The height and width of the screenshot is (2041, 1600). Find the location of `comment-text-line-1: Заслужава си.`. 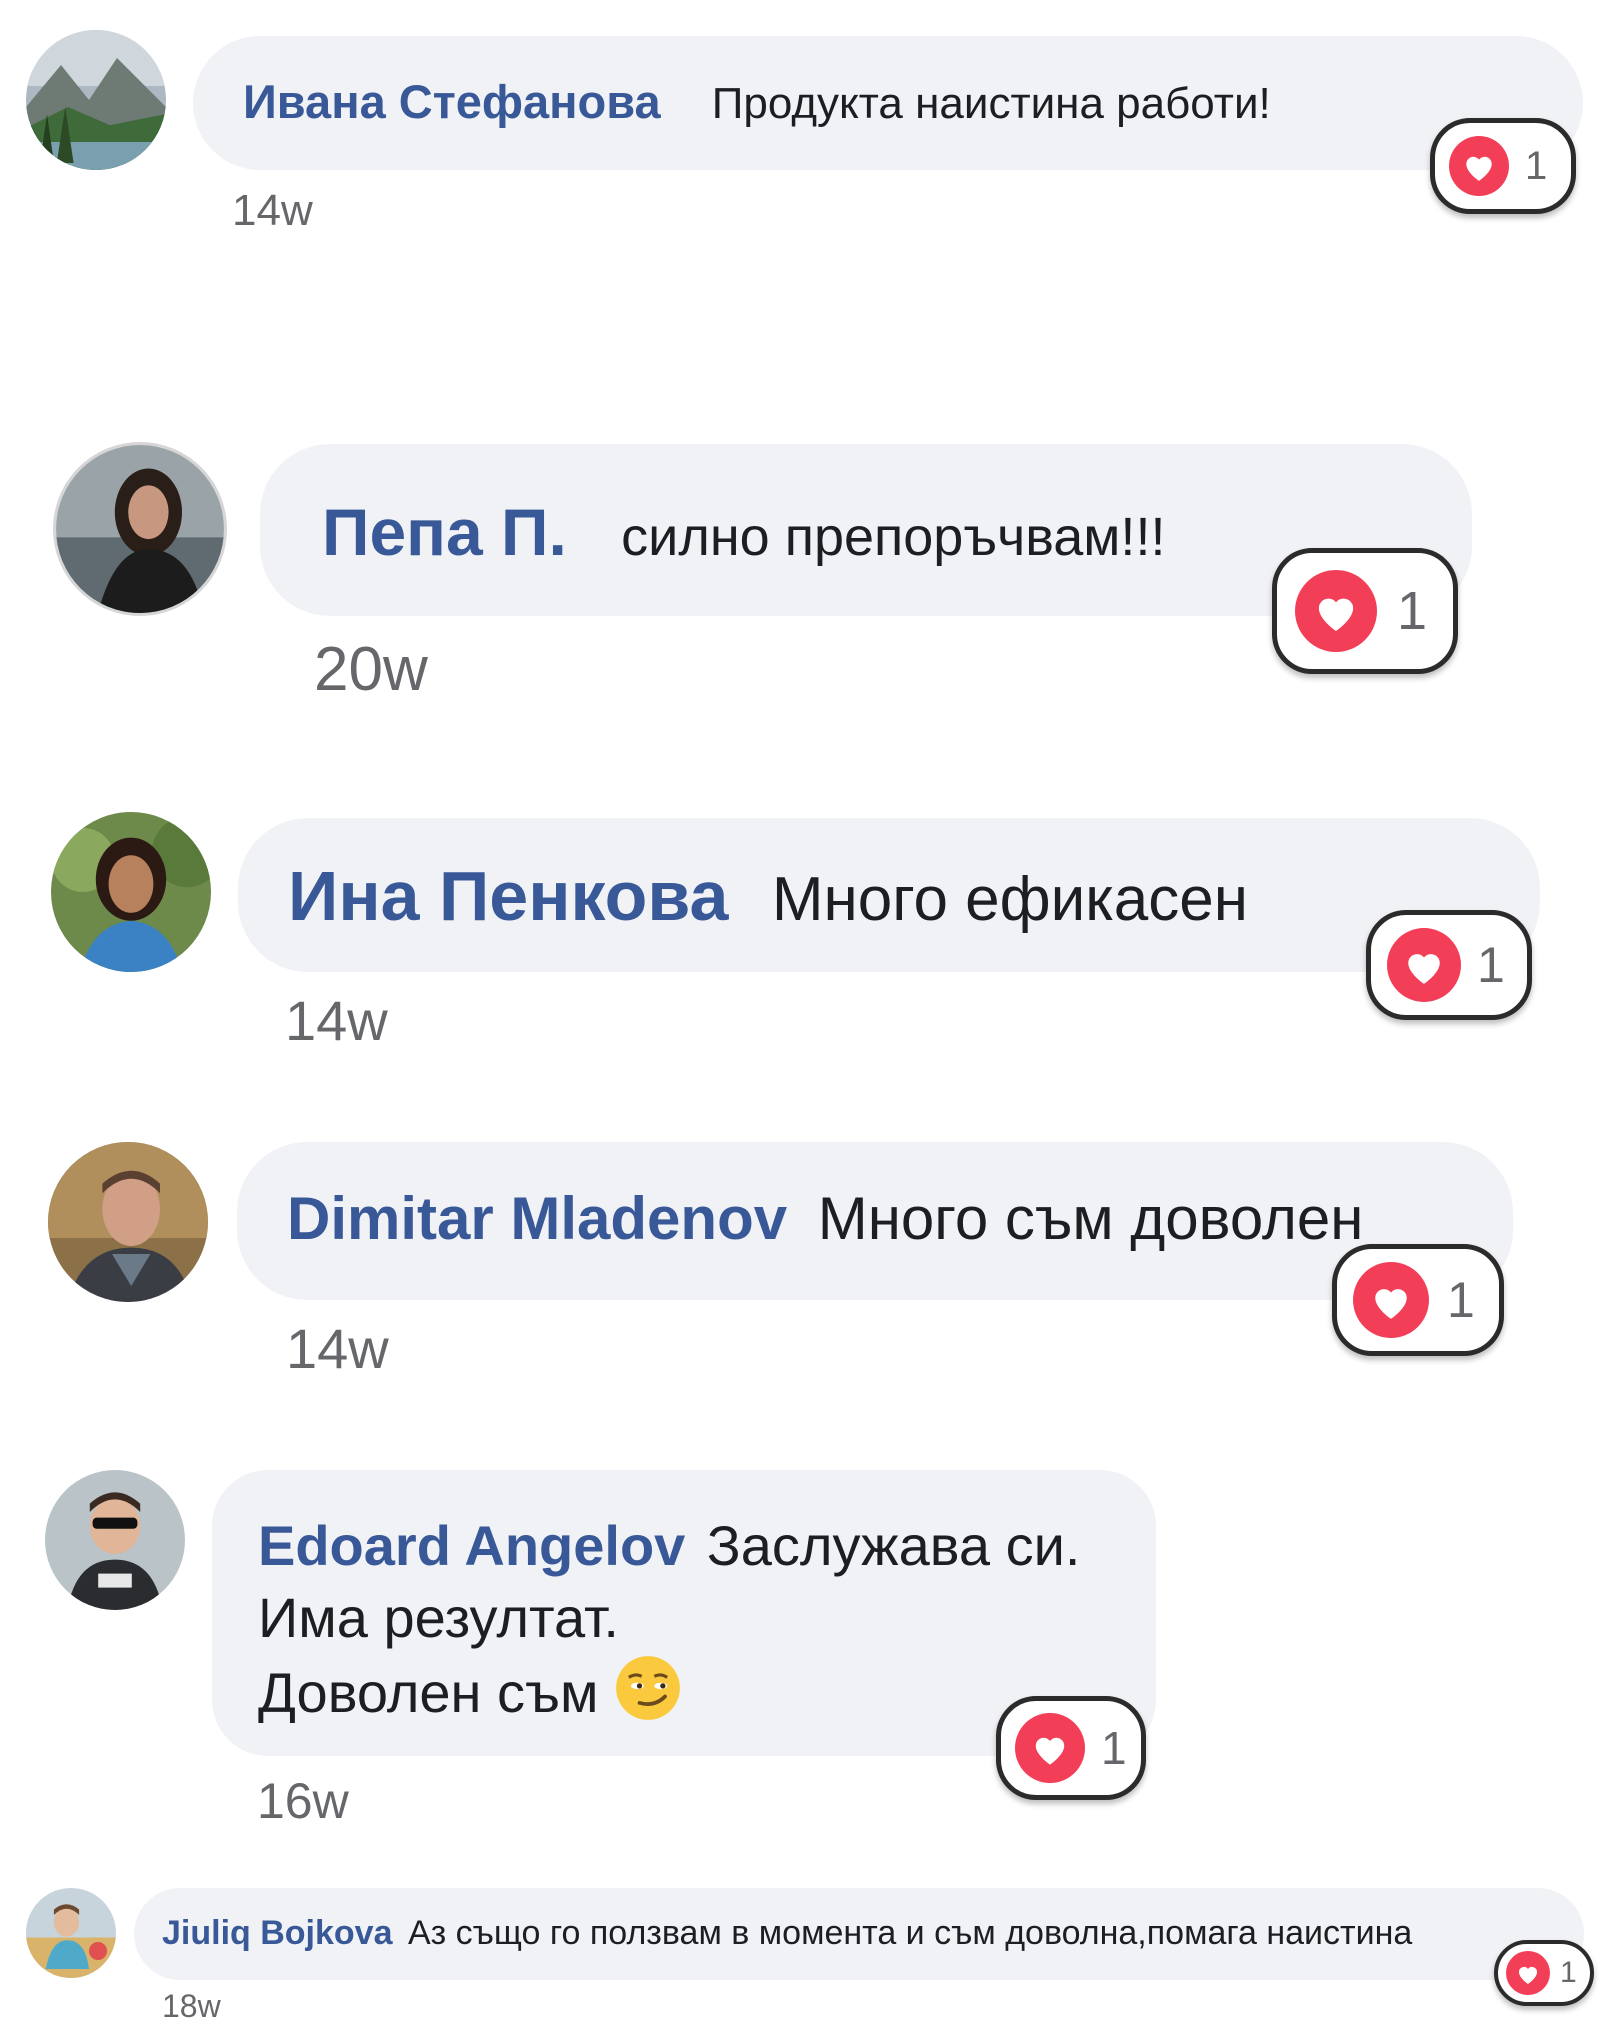

comment-text-line-1: Заслужава си. is located at coordinates (893, 1545).